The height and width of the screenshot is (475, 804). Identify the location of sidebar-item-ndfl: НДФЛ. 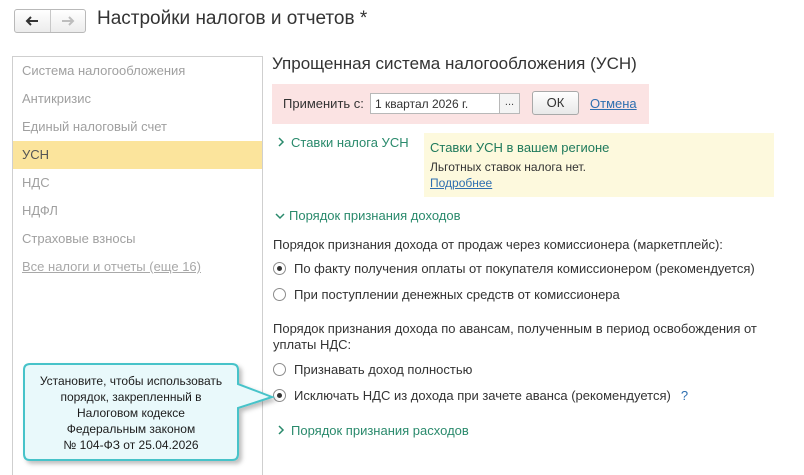
(137, 211).